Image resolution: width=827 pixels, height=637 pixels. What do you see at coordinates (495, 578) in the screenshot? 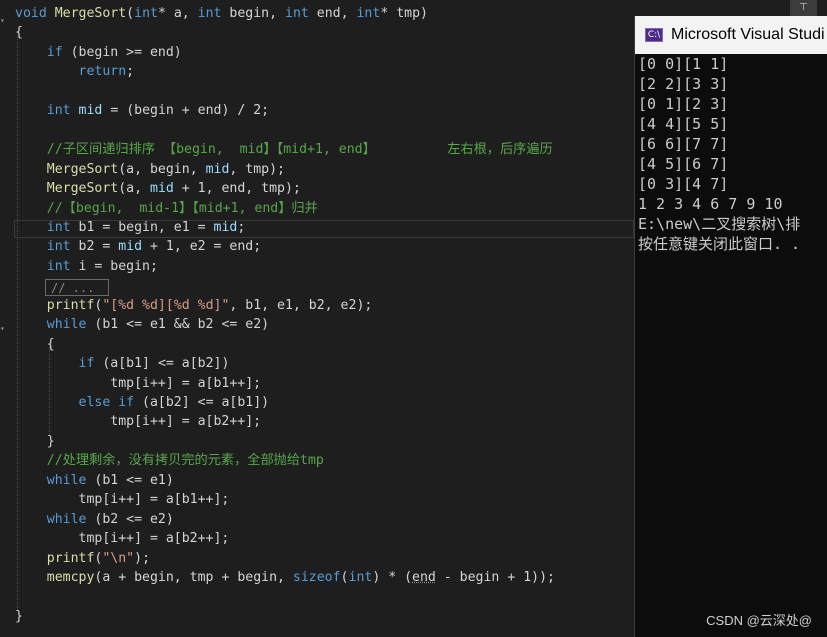
I see `code-token: - begin + 1));` at bounding box center [495, 578].